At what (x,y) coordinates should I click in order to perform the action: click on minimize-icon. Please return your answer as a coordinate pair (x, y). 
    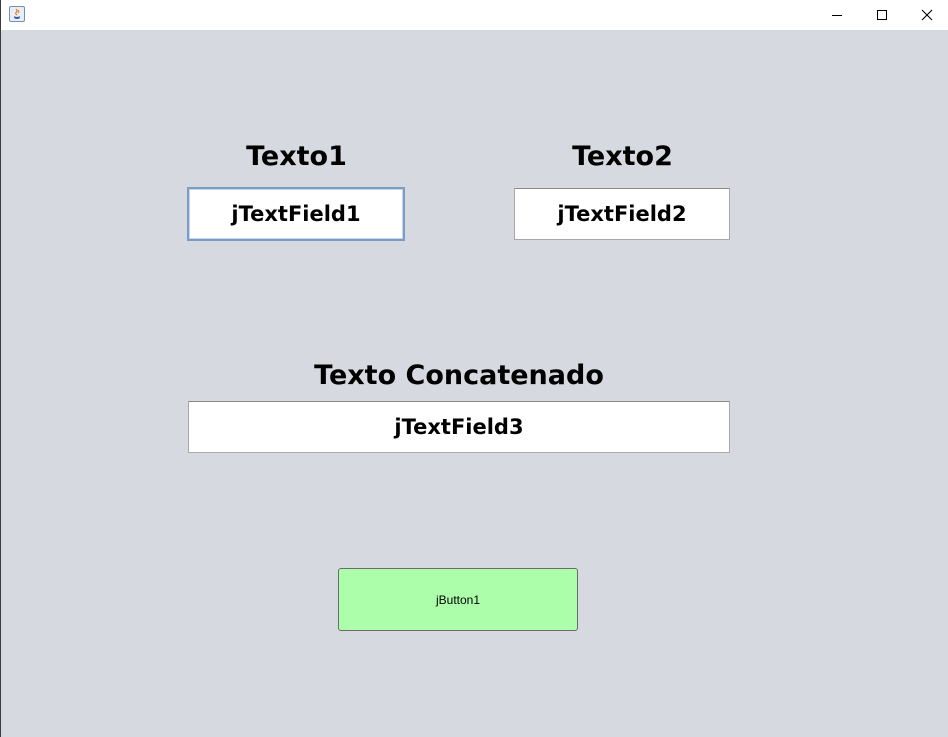
    Looking at the image, I should click on (837, 15).